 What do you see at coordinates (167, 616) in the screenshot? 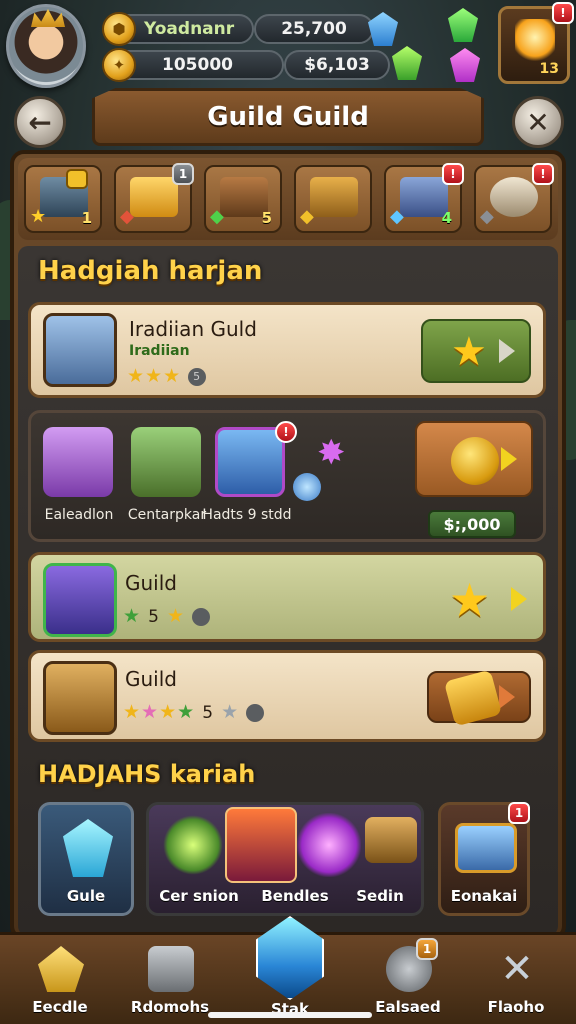
I see `star-rating: ★ 5 ★` at bounding box center [167, 616].